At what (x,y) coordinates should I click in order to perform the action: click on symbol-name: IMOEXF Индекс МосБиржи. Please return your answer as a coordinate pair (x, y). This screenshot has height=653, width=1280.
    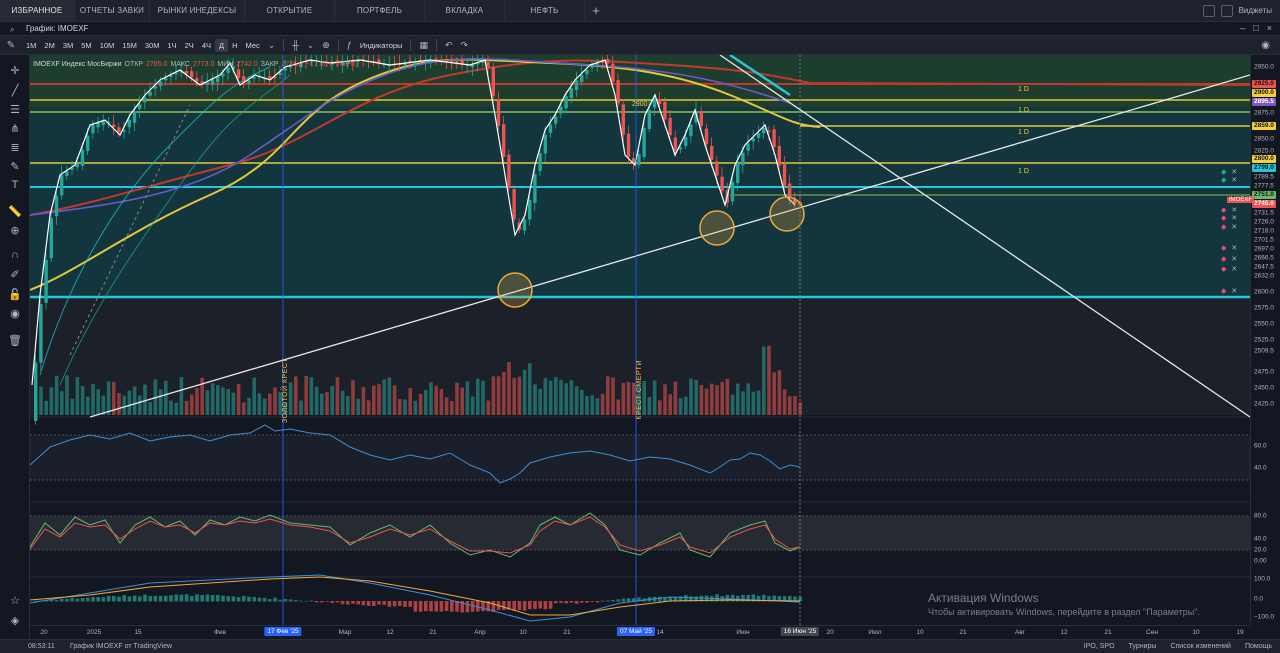
    Looking at the image, I should click on (77, 64).